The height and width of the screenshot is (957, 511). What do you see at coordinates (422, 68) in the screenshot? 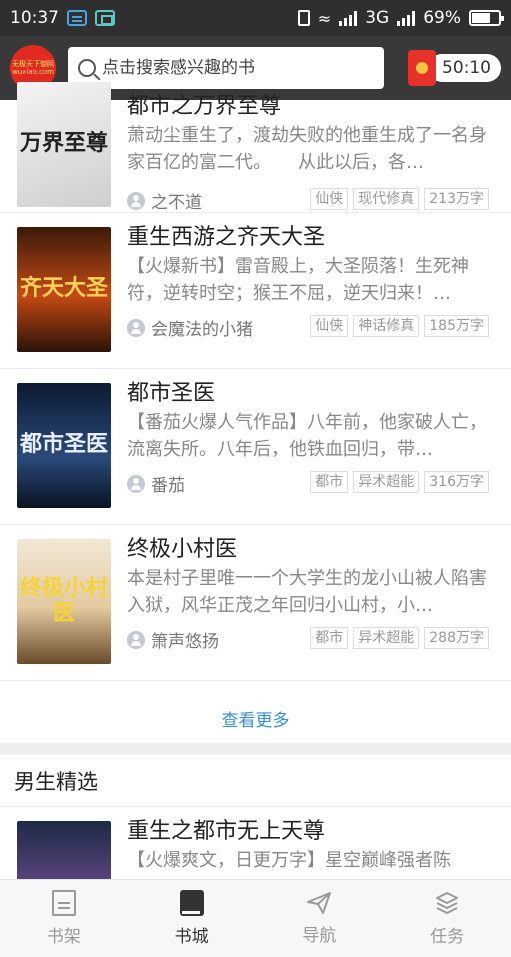
I see `red-envelope-icon` at bounding box center [422, 68].